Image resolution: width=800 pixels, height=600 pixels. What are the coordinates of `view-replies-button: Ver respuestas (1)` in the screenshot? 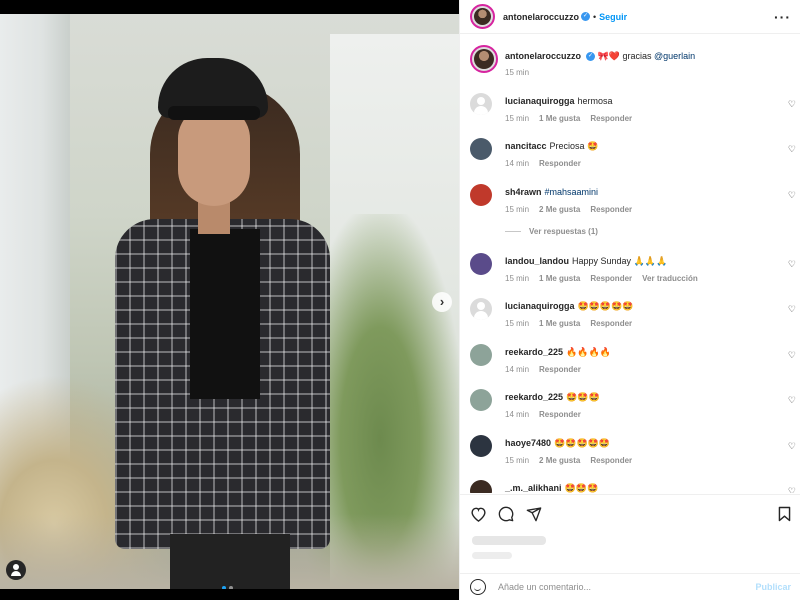 It's located at (551, 231).